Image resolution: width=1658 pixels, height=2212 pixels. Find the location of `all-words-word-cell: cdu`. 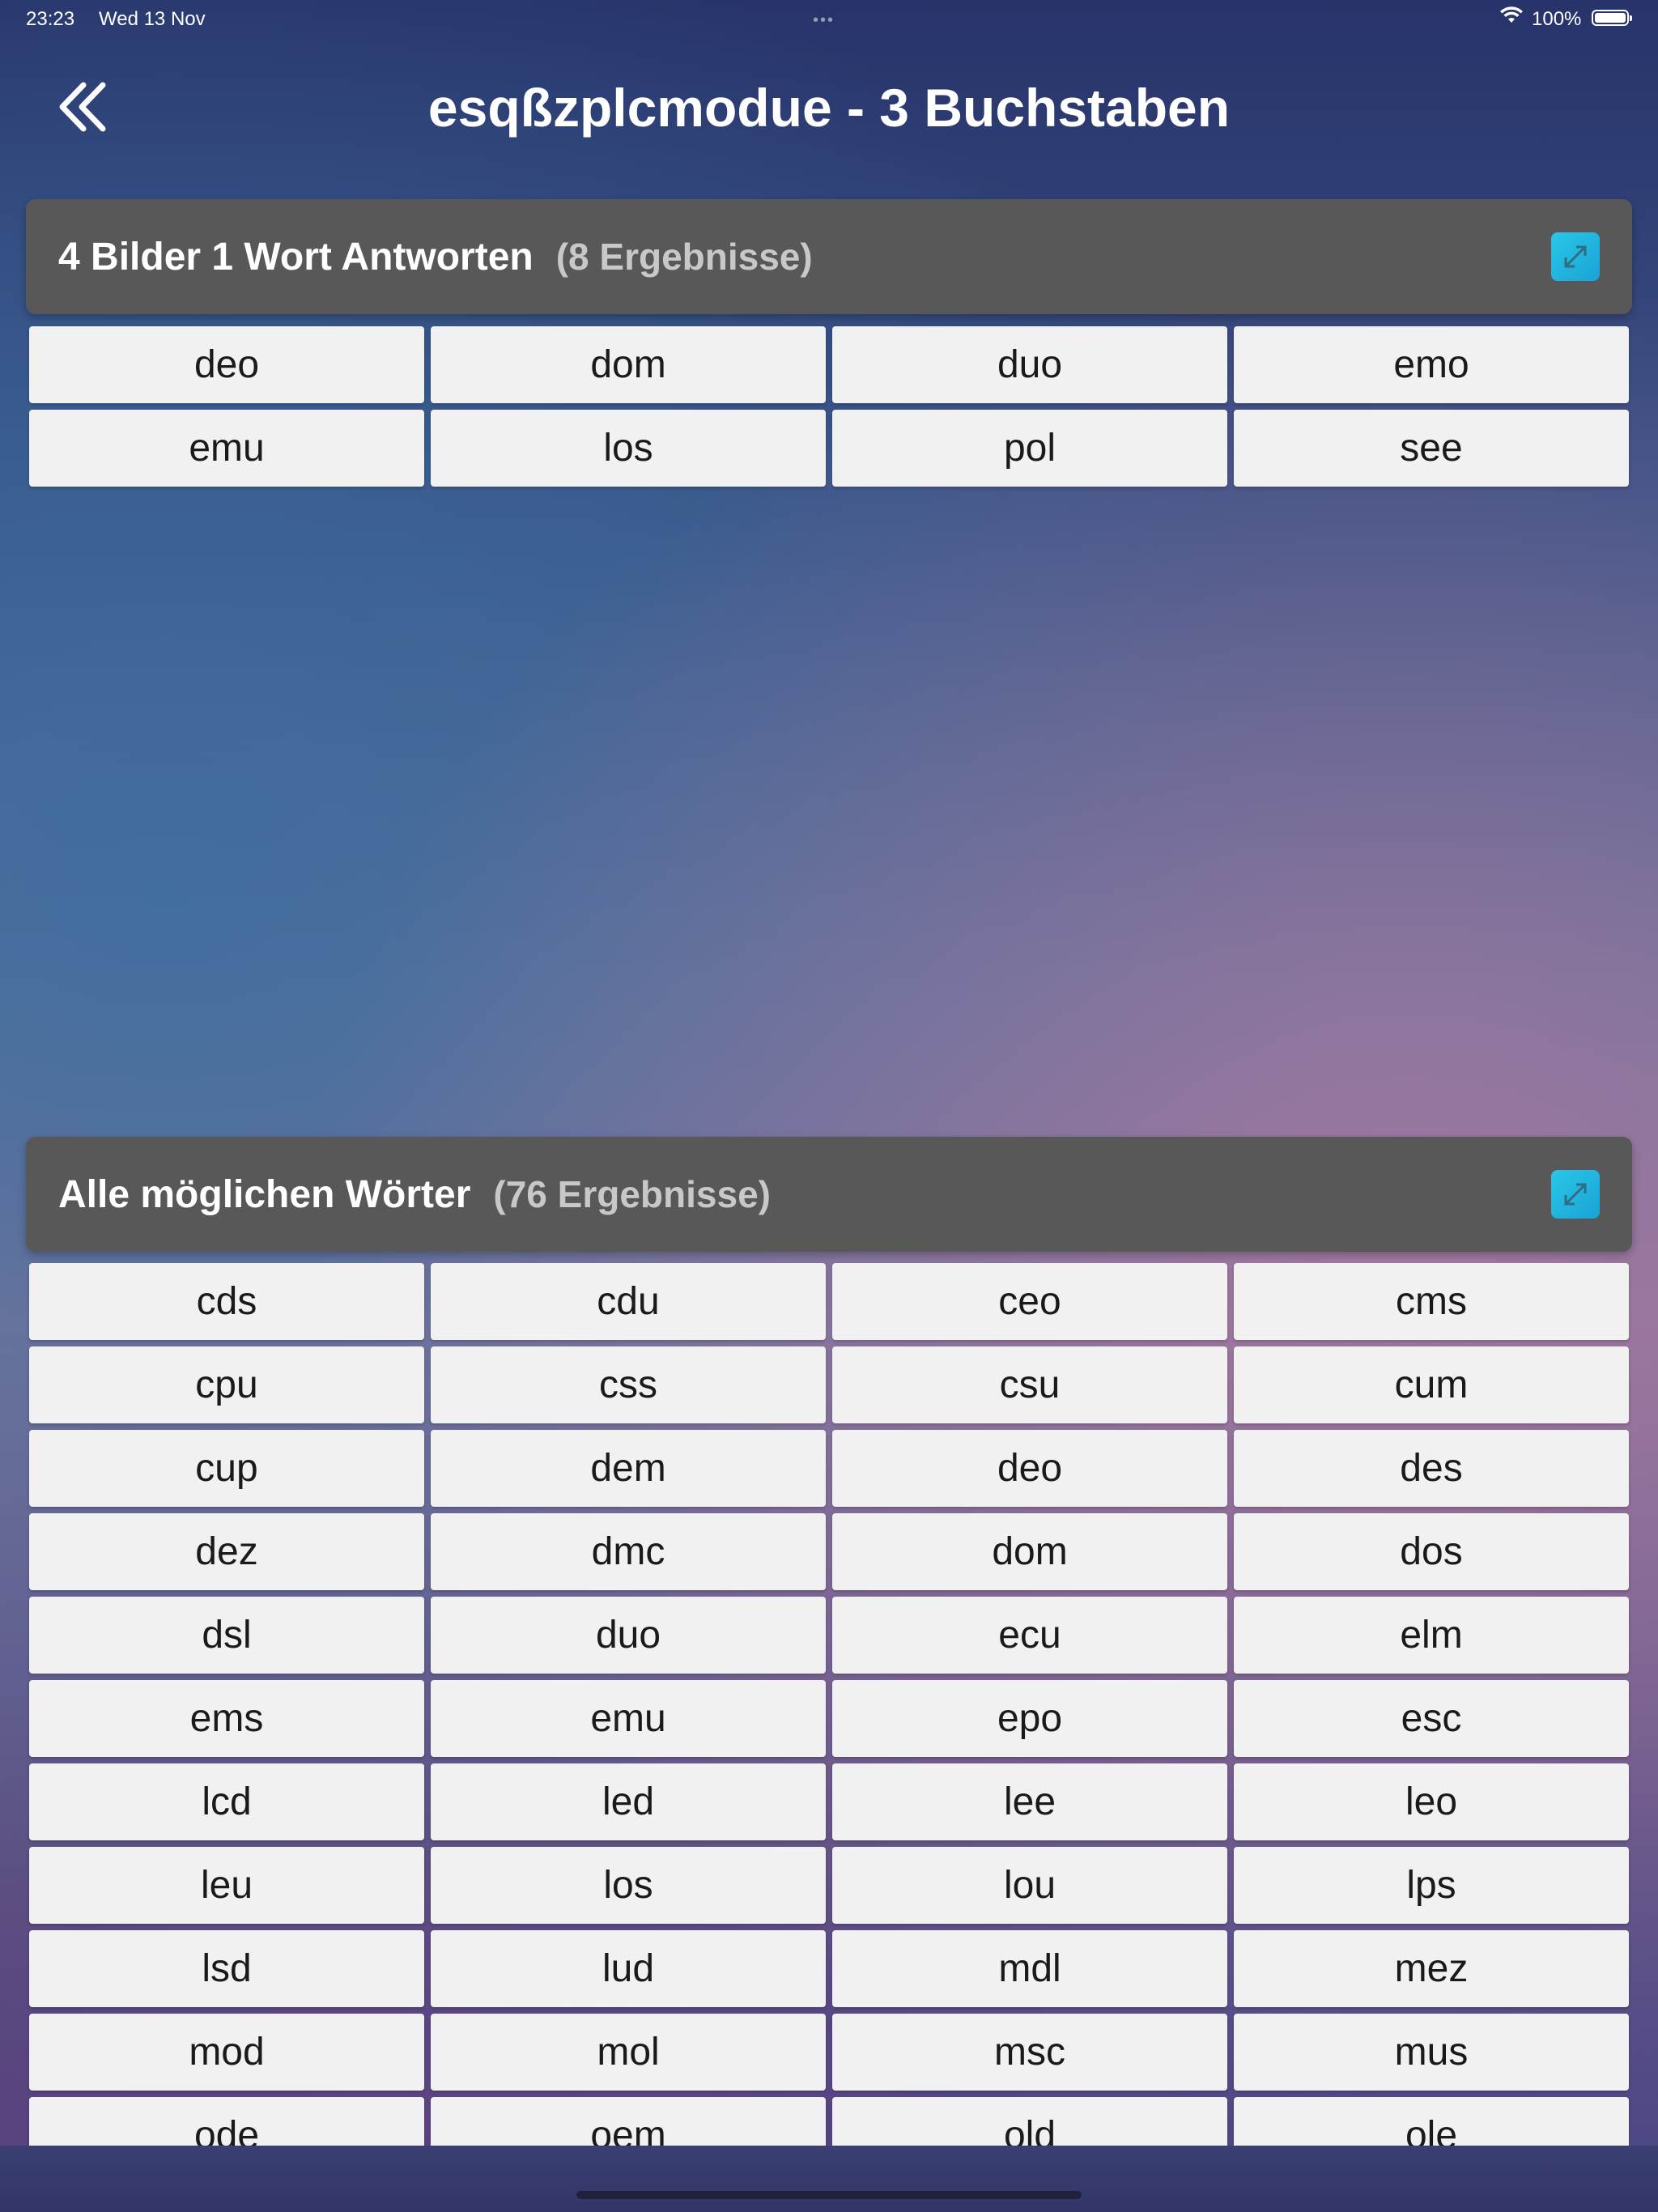

all-words-word-cell: cdu is located at coordinates (628, 1302).